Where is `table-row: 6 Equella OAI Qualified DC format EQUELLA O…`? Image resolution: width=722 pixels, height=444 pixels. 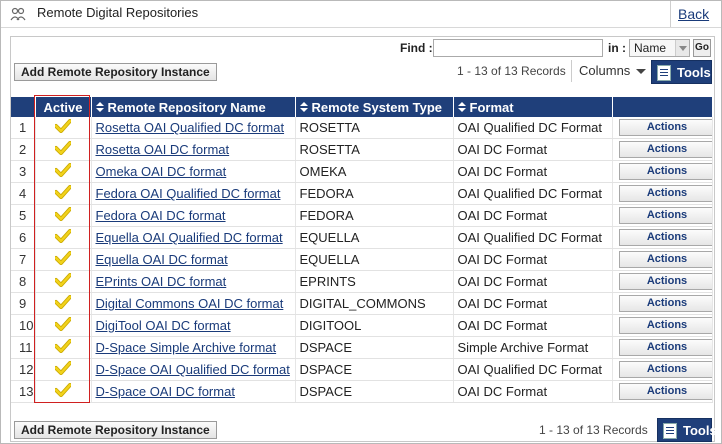
table-row: 6 Equella OAI Qualified DC format EQUELLA O… is located at coordinates (362, 237).